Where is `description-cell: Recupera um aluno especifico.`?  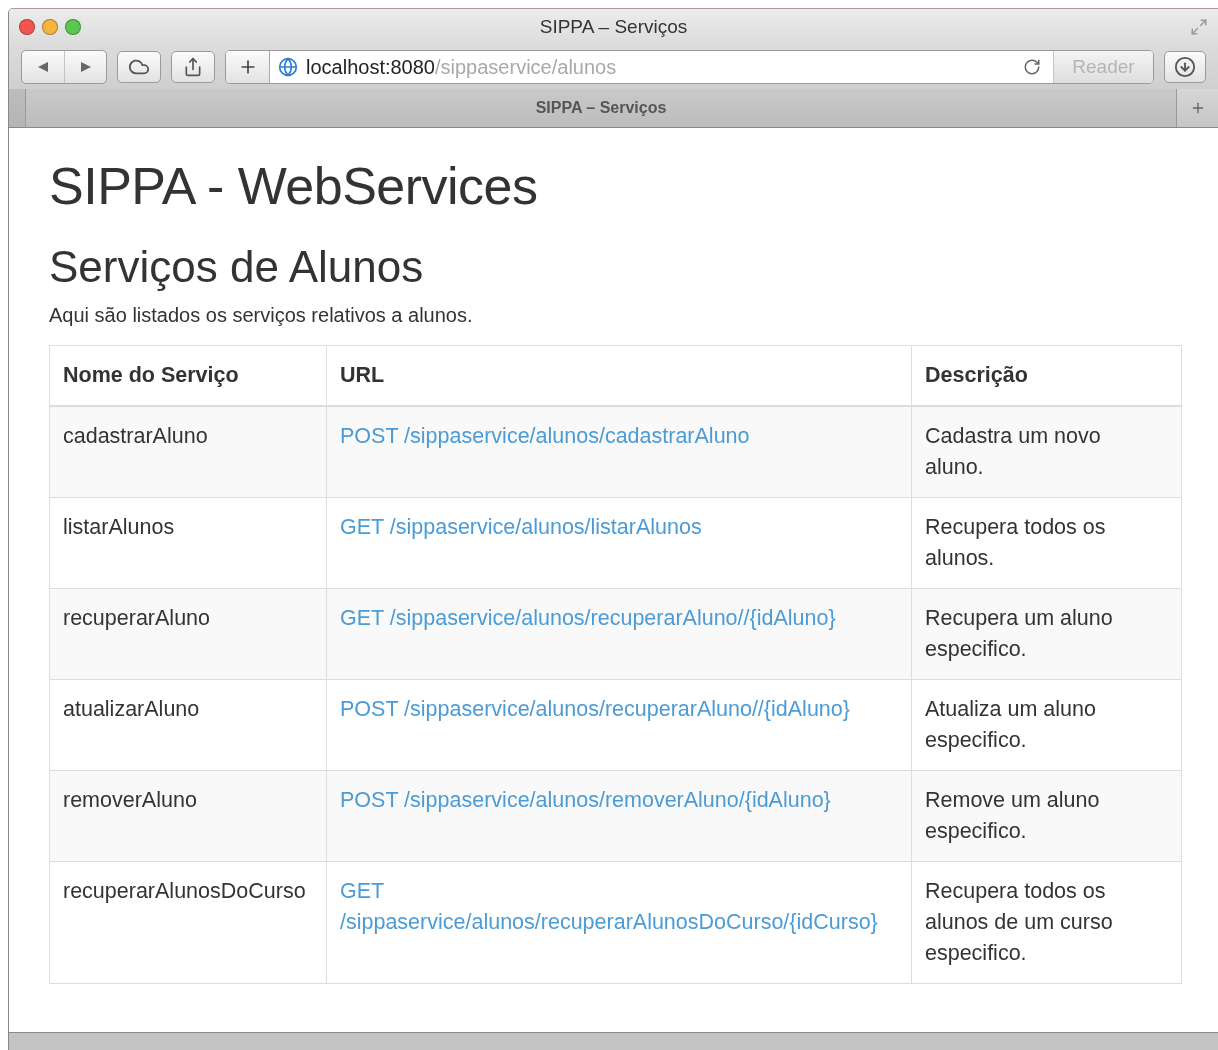 description-cell: Recupera um aluno especifico. is located at coordinates (1046, 634).